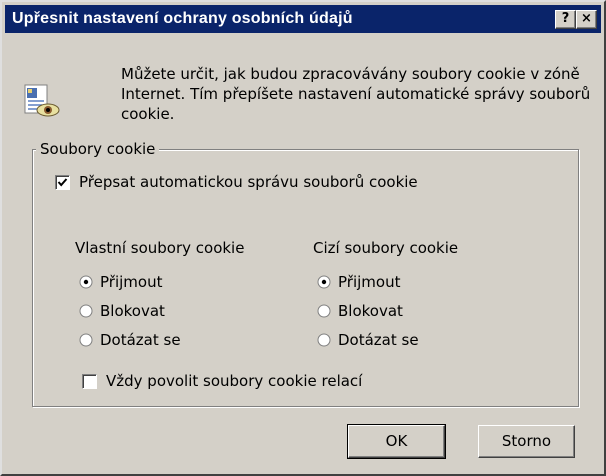 This screenshot has width=606, height=476. I want to click on first-party-heading: Vlastní soubory cookie, so click(160, 248).